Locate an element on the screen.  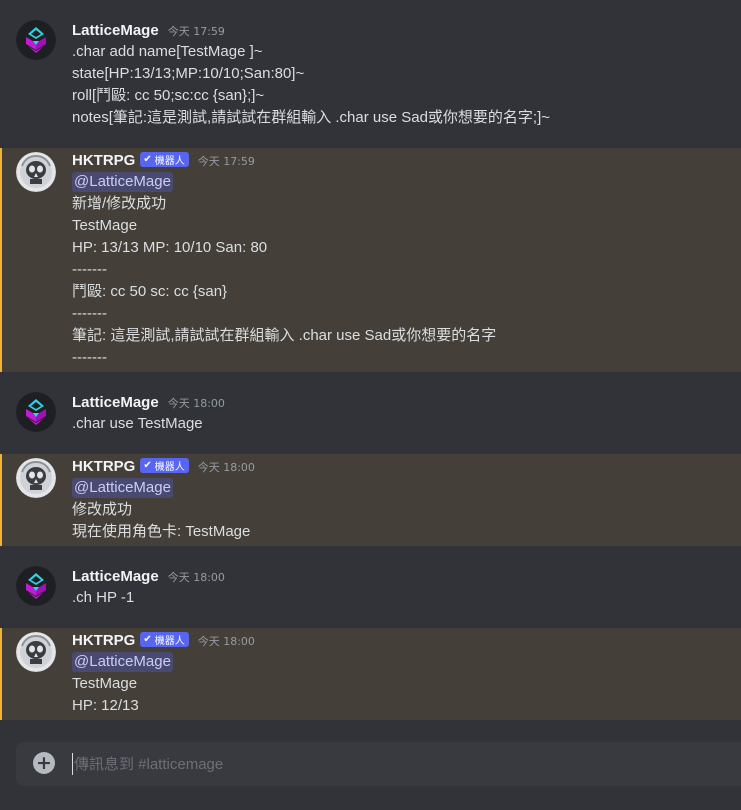
message-composer: + is located at coordinates (378, 764).